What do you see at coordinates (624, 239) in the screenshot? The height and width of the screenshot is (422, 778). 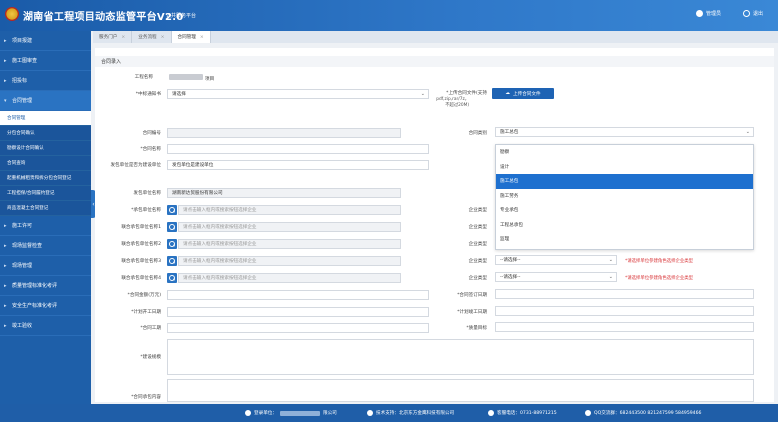 I see `dropdown-option: 监理` at bounding box center [624, 239].